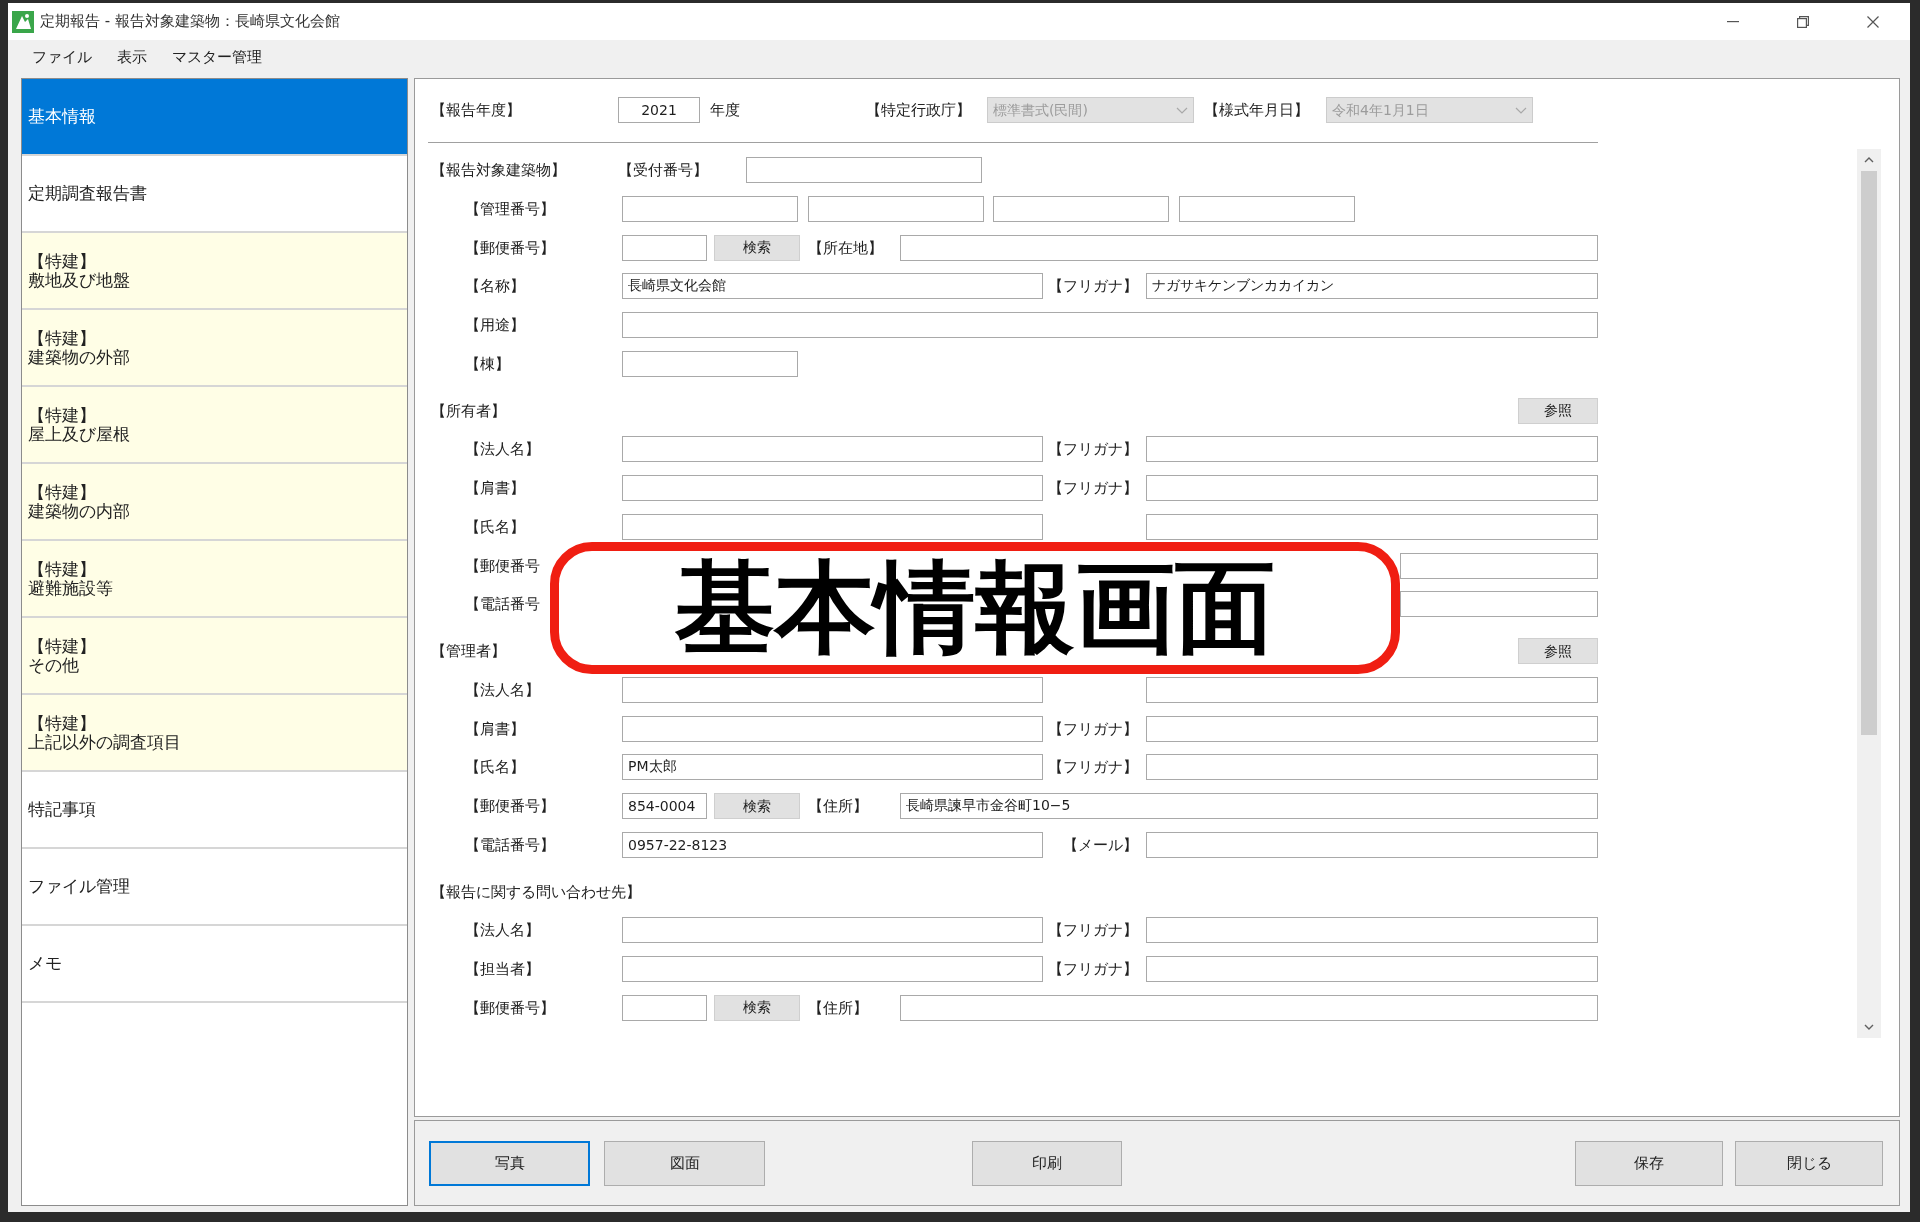  Describe the element at coordinates (1100, 844) in the screenshot. I see `field-label: 【メール】` at that location.